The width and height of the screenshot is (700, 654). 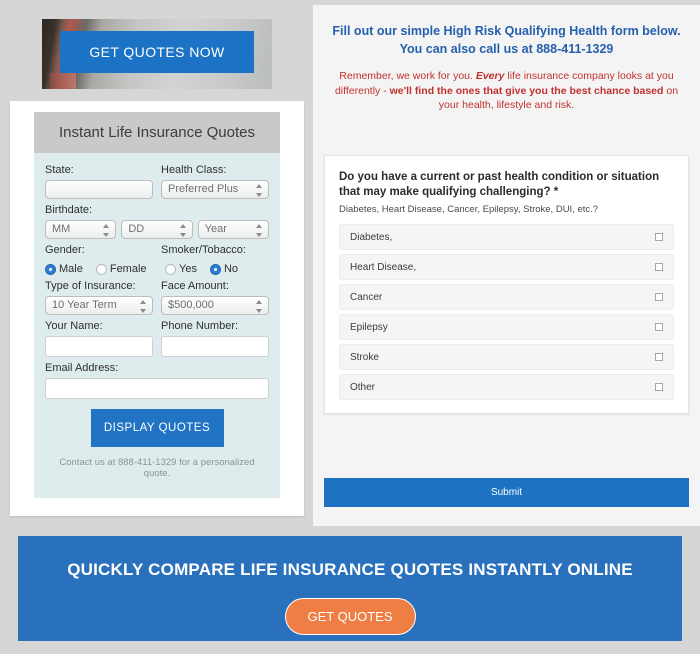 I want to click on subhead-emphasis-every: Every, so click(x=490, y=76).